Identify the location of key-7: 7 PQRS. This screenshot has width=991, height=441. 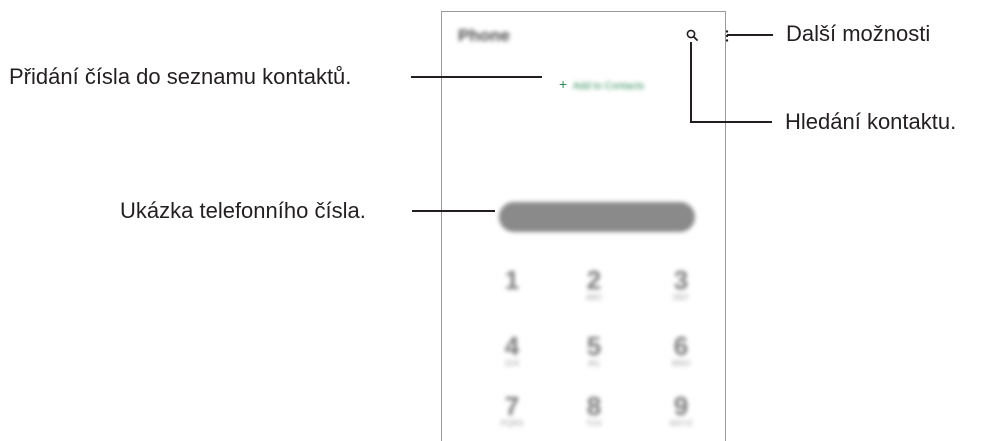
(512, 411).